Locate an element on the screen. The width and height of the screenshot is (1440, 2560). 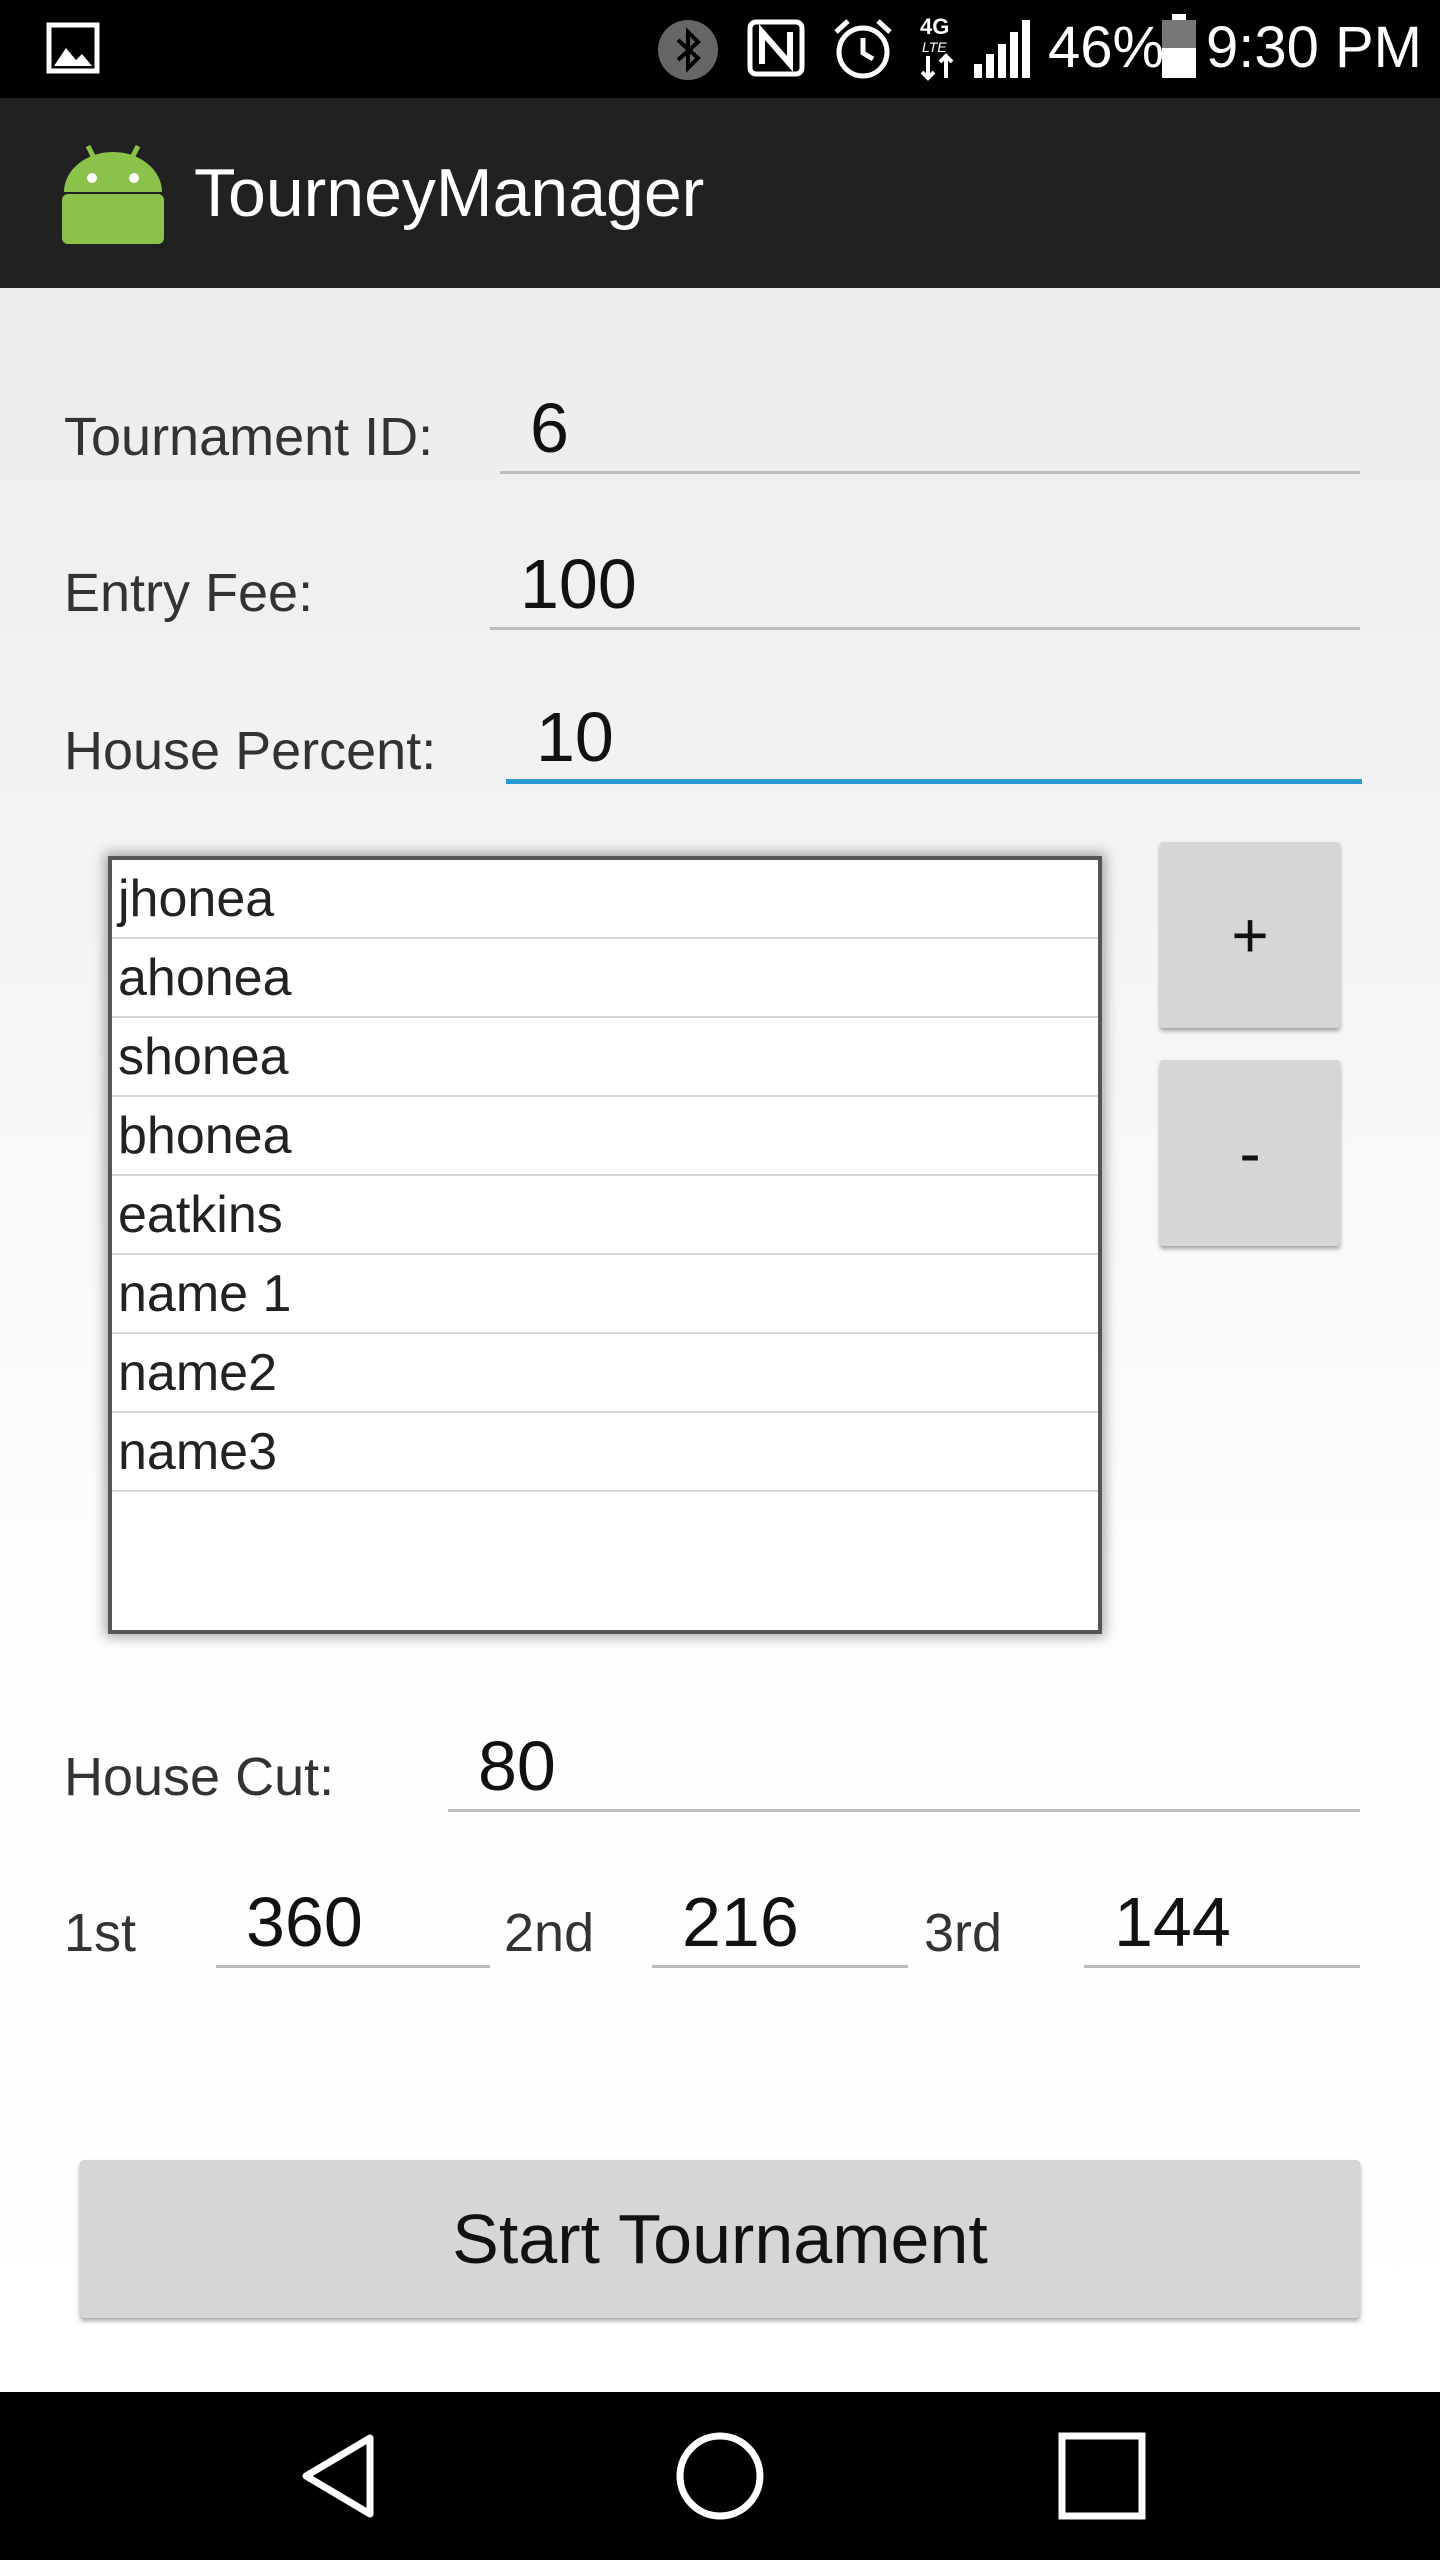
entry-fee-label: Entry Fee: is located at coordinates (189, 593).